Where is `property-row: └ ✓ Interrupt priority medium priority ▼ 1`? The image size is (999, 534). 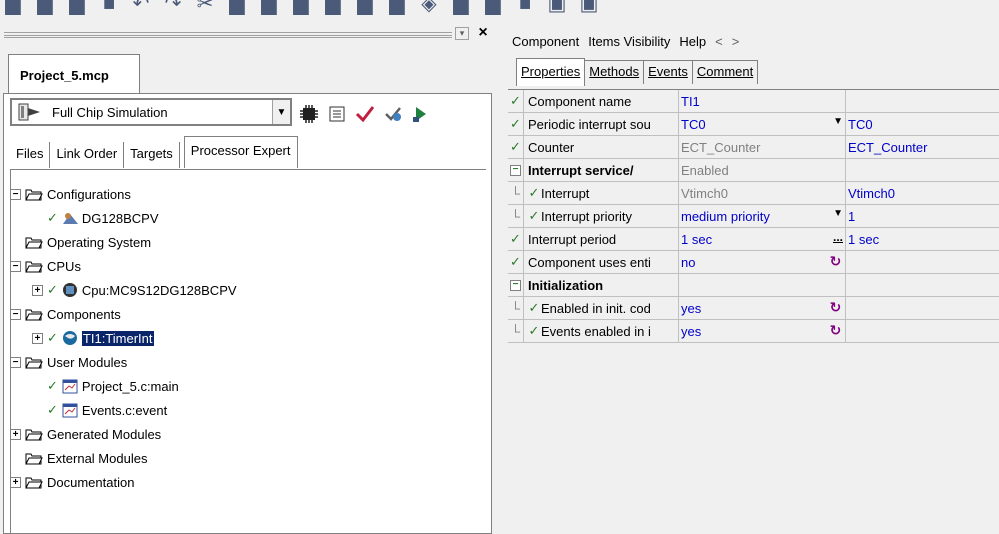
property-row: └ ✓ Interrupt priority medium priority ▼ 1 is located at coordinates (753, 216).